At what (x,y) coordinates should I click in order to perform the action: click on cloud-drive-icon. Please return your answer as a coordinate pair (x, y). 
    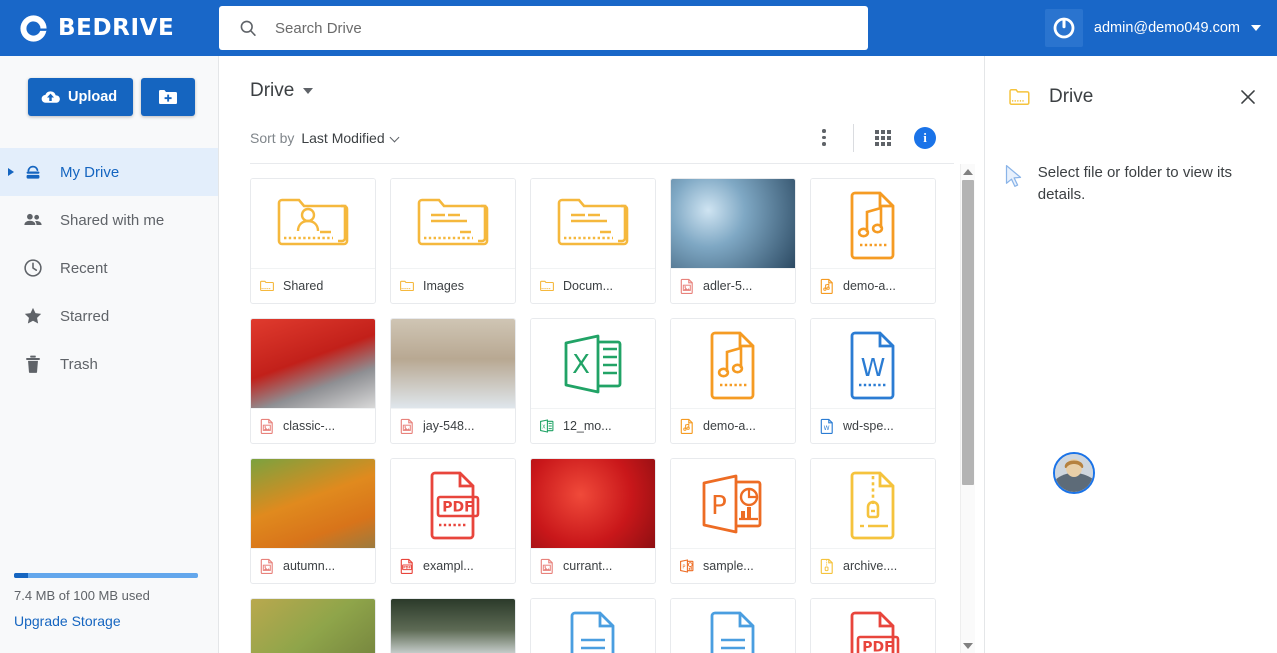
    Looking at the image, I should click on (33, 172).